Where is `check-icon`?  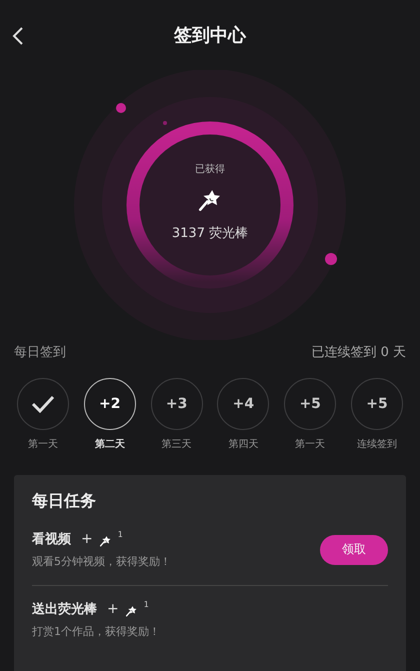
check-icon is located at coordinates (43, 404).